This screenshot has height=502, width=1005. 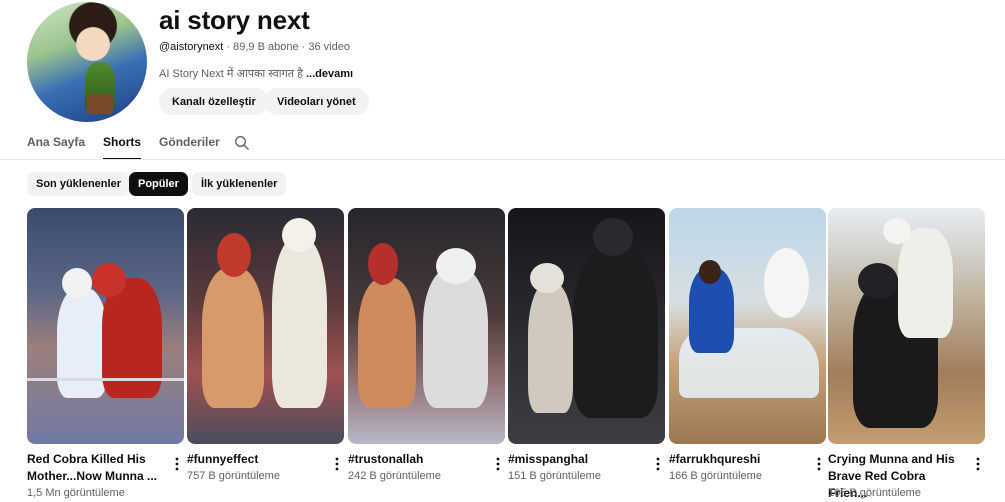 What do you see at coordinates (232, 74) in the screenshot?
I see `description-text: AI Story Next में आपका स्वागत है` at bounding box center [232, 74].